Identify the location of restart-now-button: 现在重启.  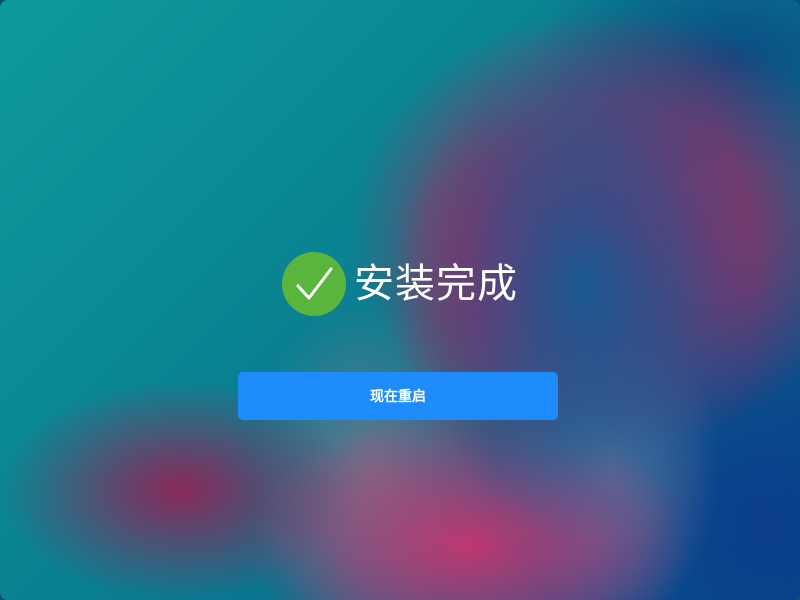
(398, 396).